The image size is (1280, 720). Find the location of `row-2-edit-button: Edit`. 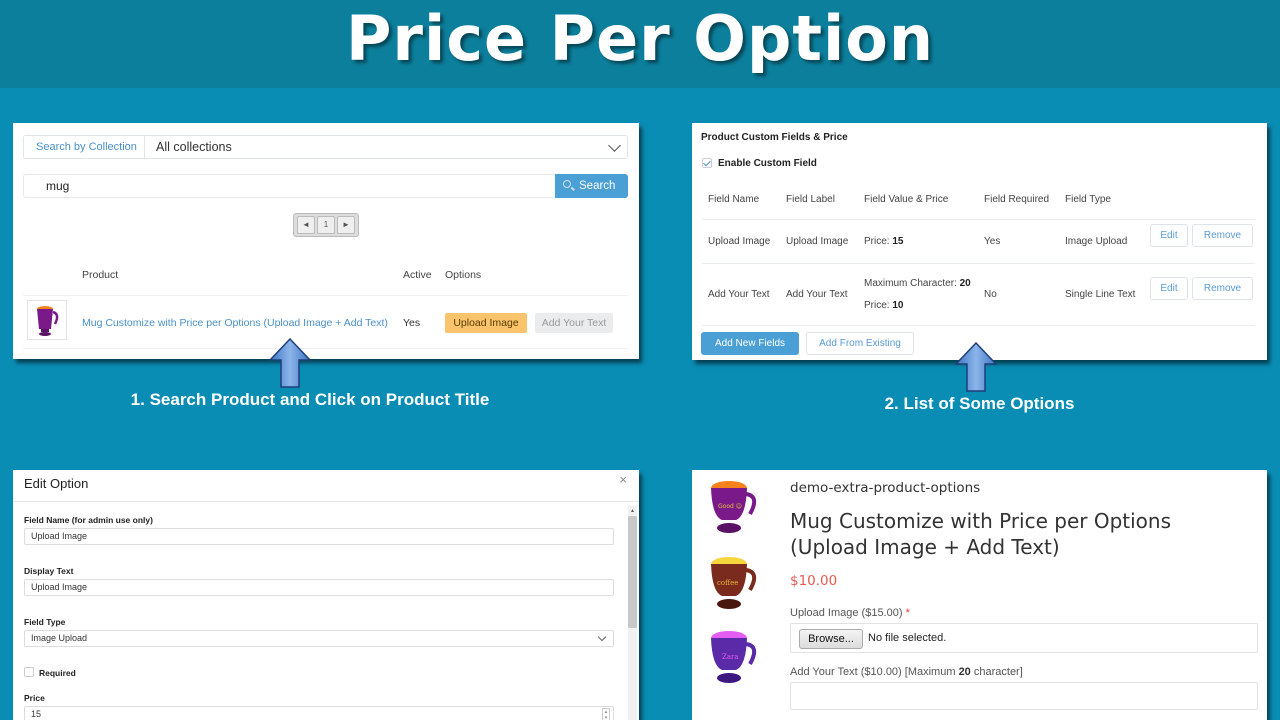

row-2-edit-button: Edit is located at coordinates (1169, 288).